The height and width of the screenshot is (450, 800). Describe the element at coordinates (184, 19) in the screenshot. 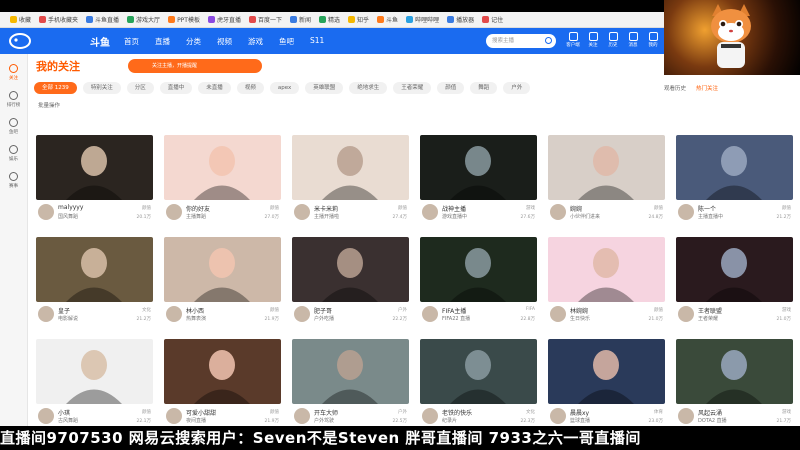

I see `bookmark-item: PPT模板` at that location.